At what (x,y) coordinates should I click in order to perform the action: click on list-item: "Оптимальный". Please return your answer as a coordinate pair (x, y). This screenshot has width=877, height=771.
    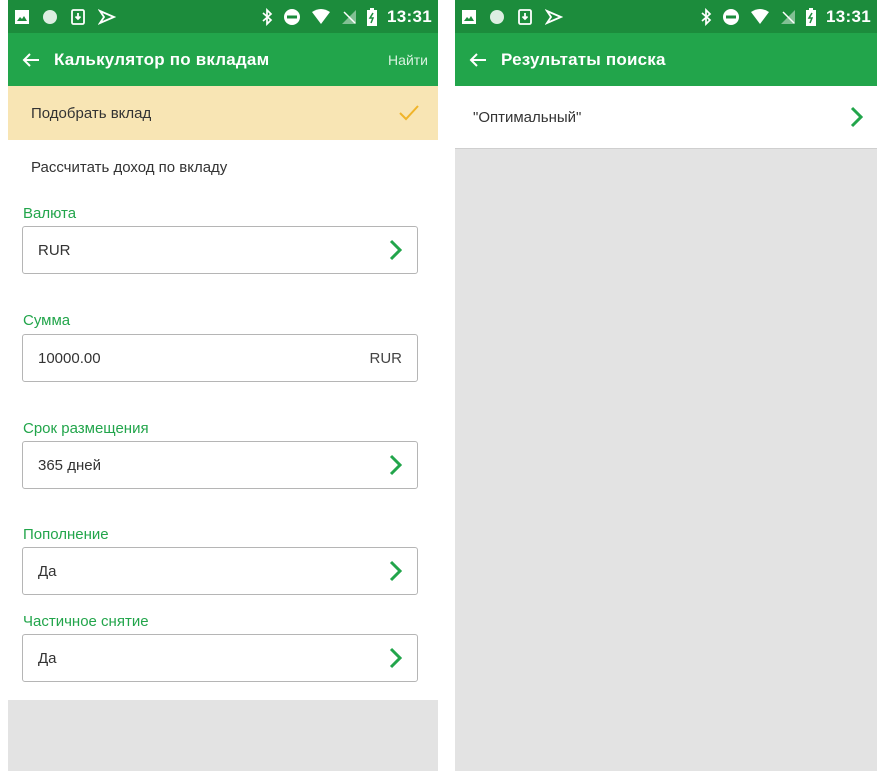
    Looking at the image, I should click on (666, 117).